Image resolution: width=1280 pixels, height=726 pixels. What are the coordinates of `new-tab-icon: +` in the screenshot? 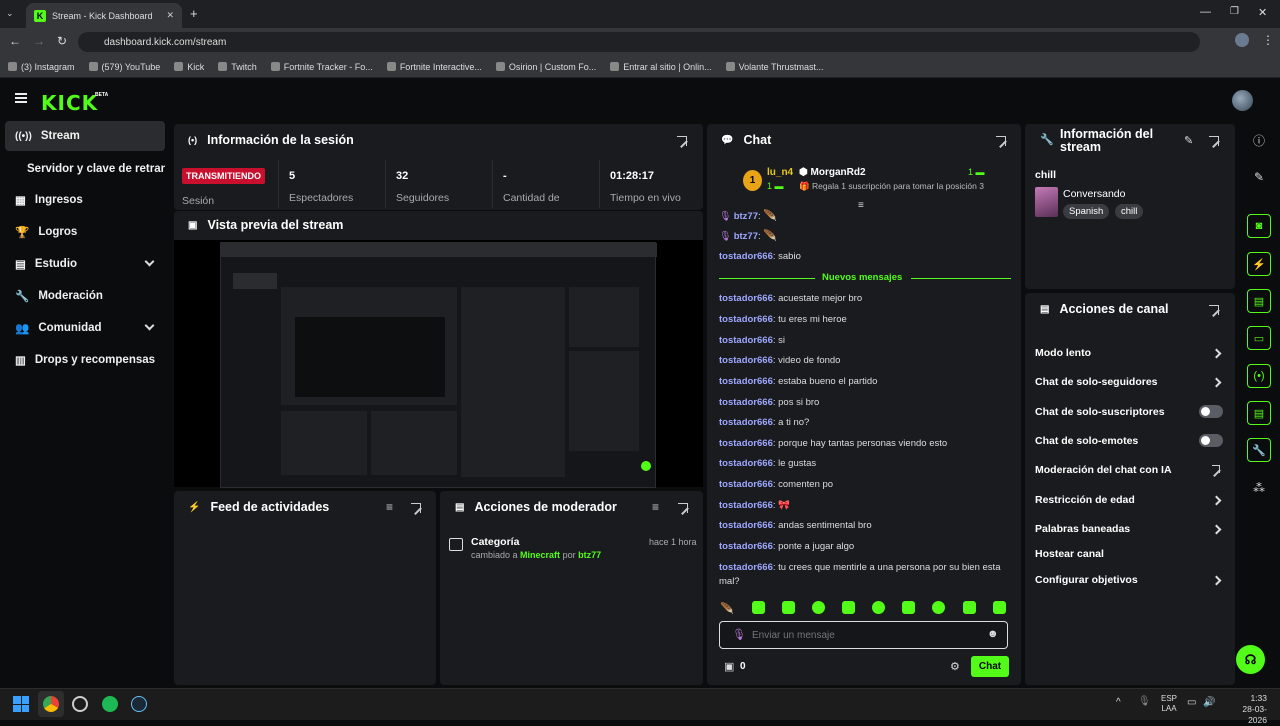 It's located at (194, 13).